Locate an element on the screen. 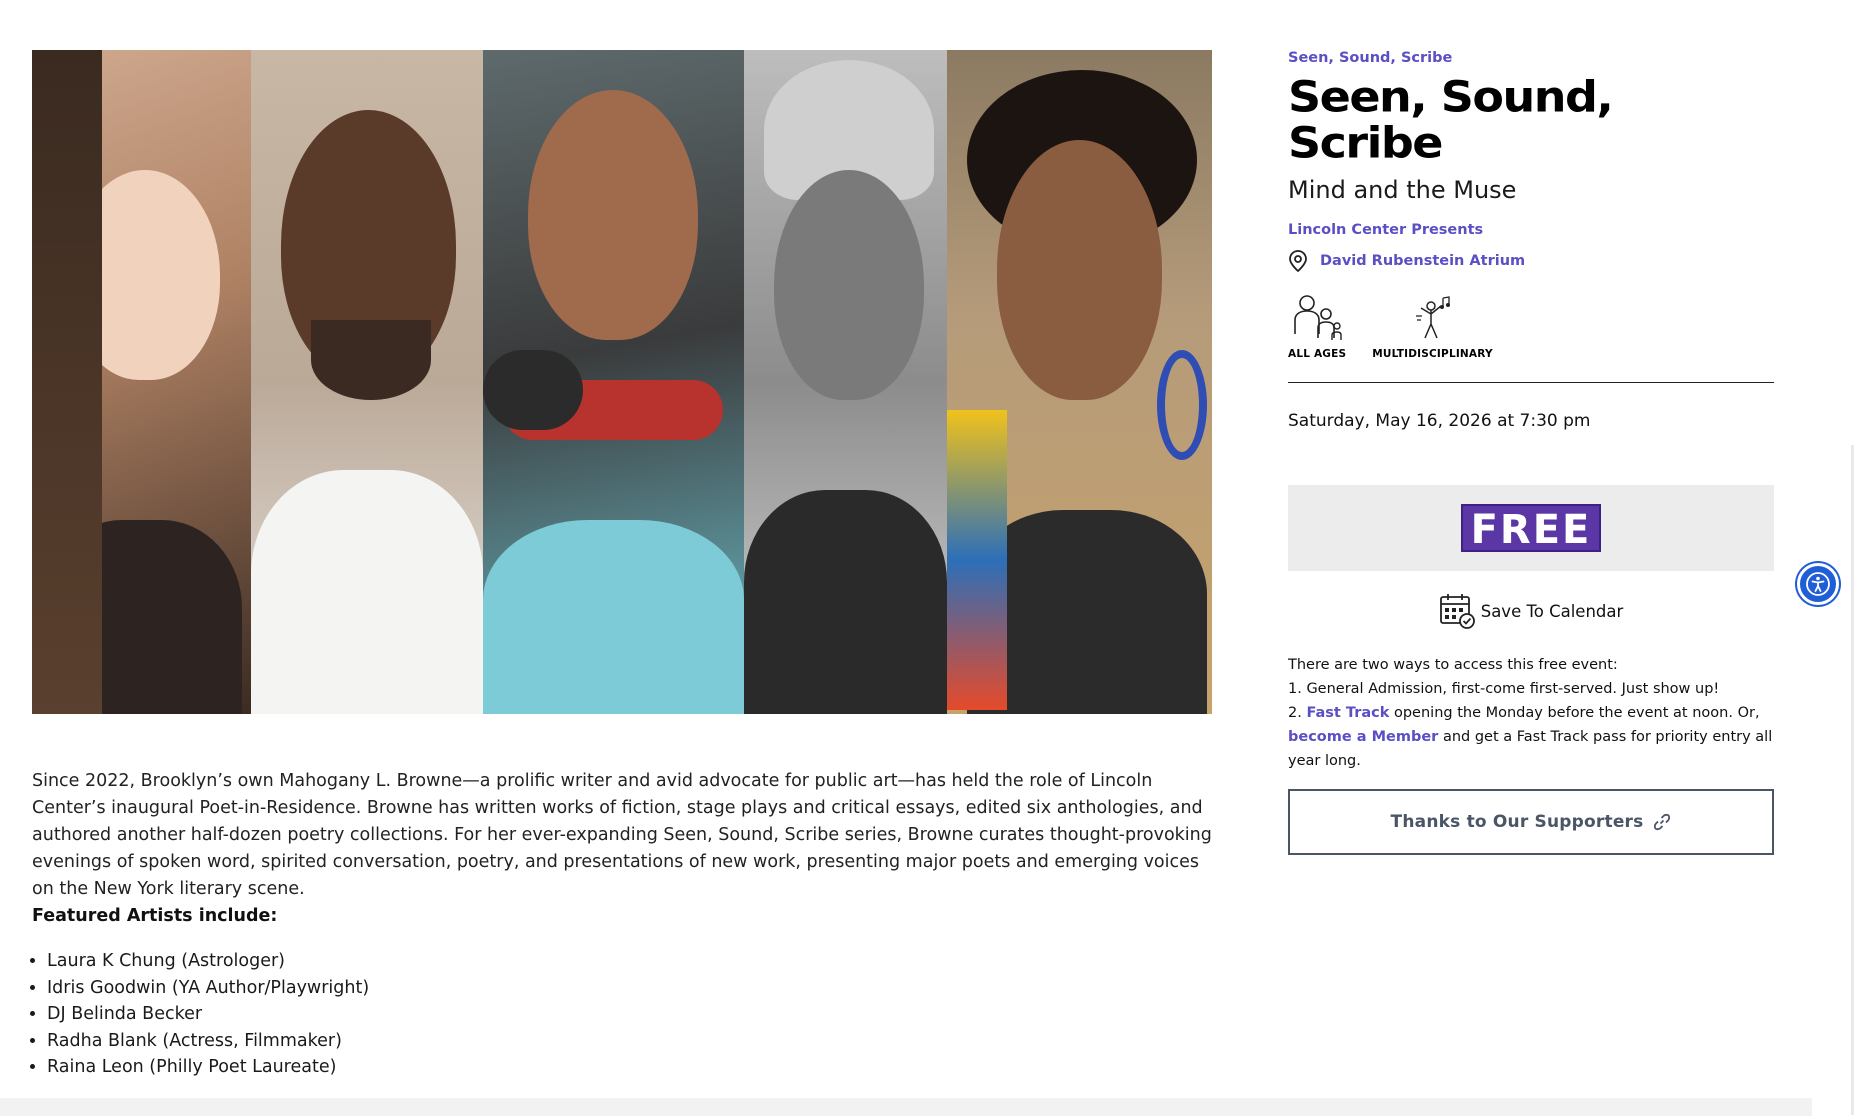  venue-row: David Rubenstein Atrium is located at coordinates (1531, 261).